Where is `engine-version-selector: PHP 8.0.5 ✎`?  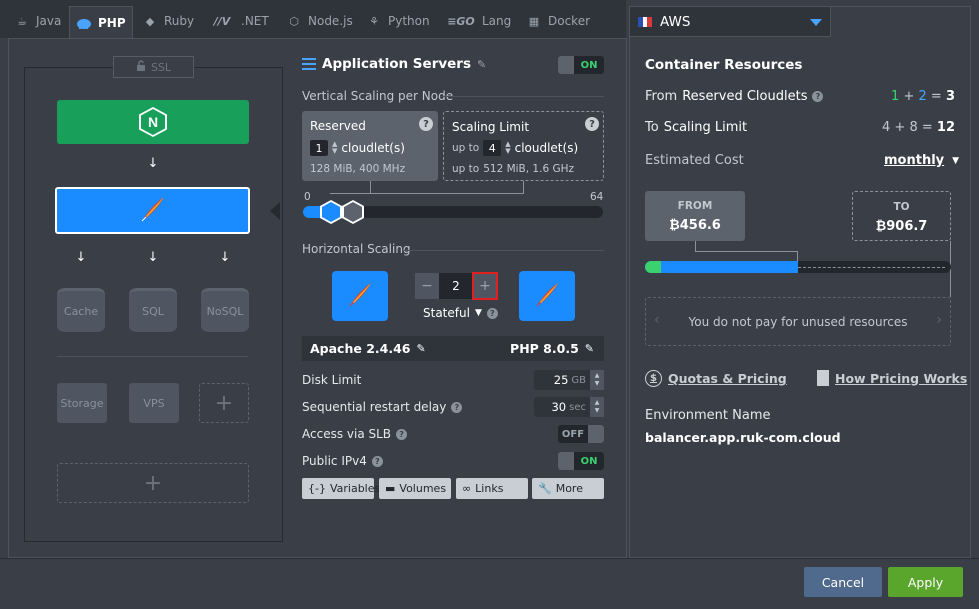 engine-version-selector: PHP 8.0.5 ✎ is located at coordinates (552, 348).